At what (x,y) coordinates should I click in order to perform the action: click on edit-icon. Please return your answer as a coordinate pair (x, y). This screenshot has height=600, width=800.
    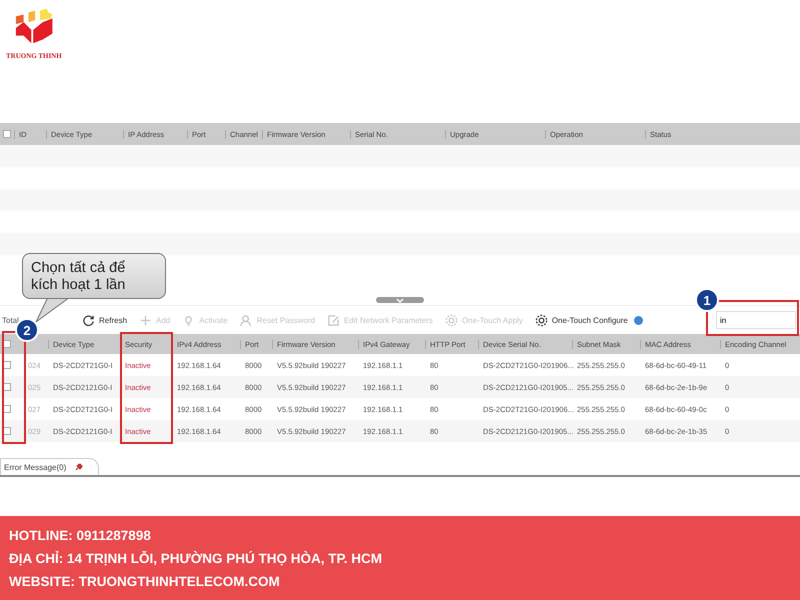
    Looking at the image, I should click on (333, 320).